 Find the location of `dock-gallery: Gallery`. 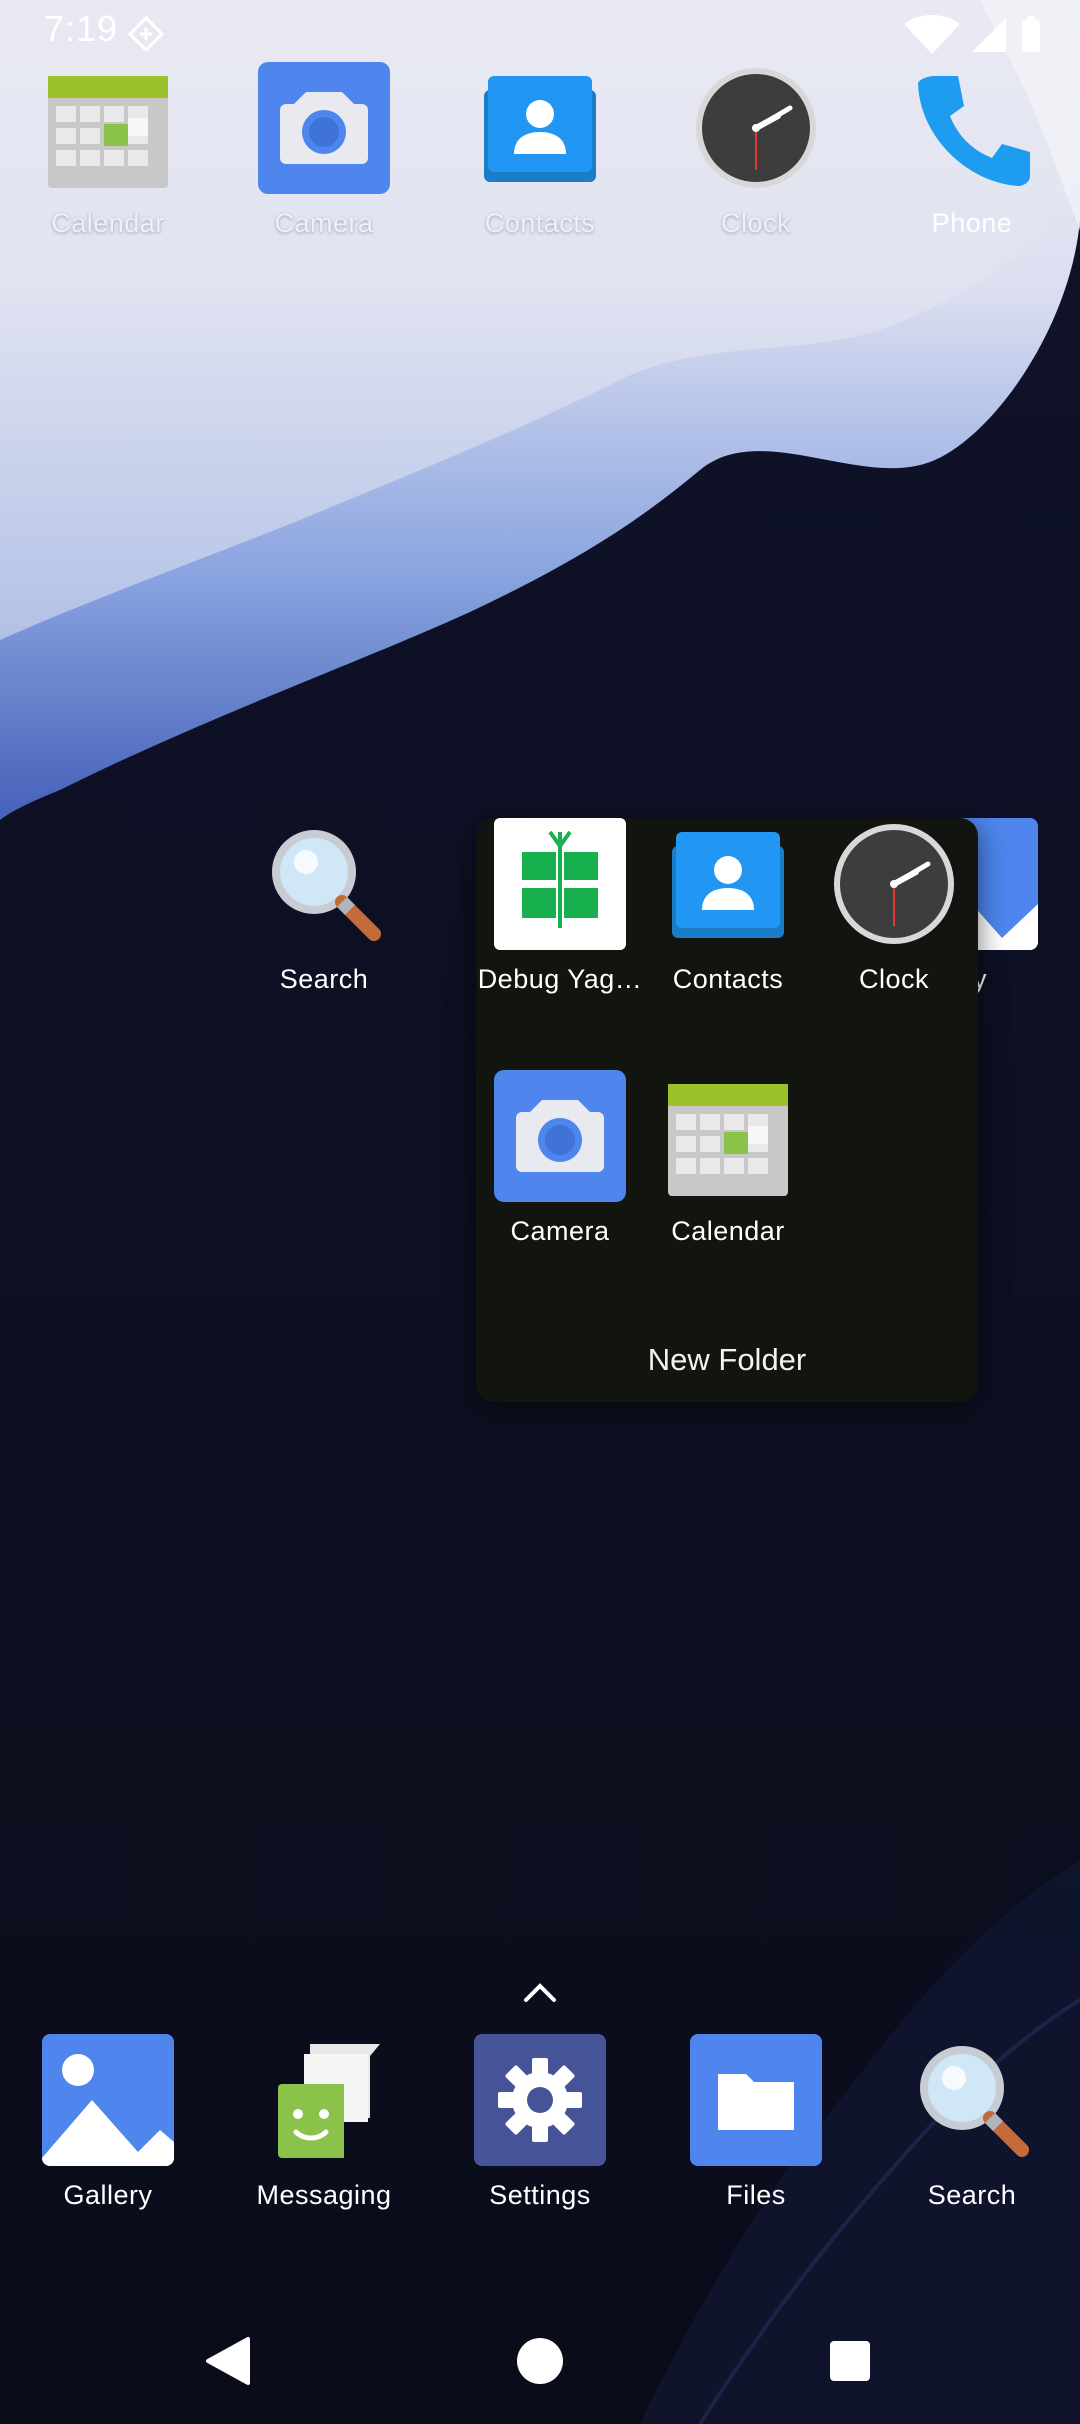

dock-gallery: Gallery is located at coordinates (108, 2144).